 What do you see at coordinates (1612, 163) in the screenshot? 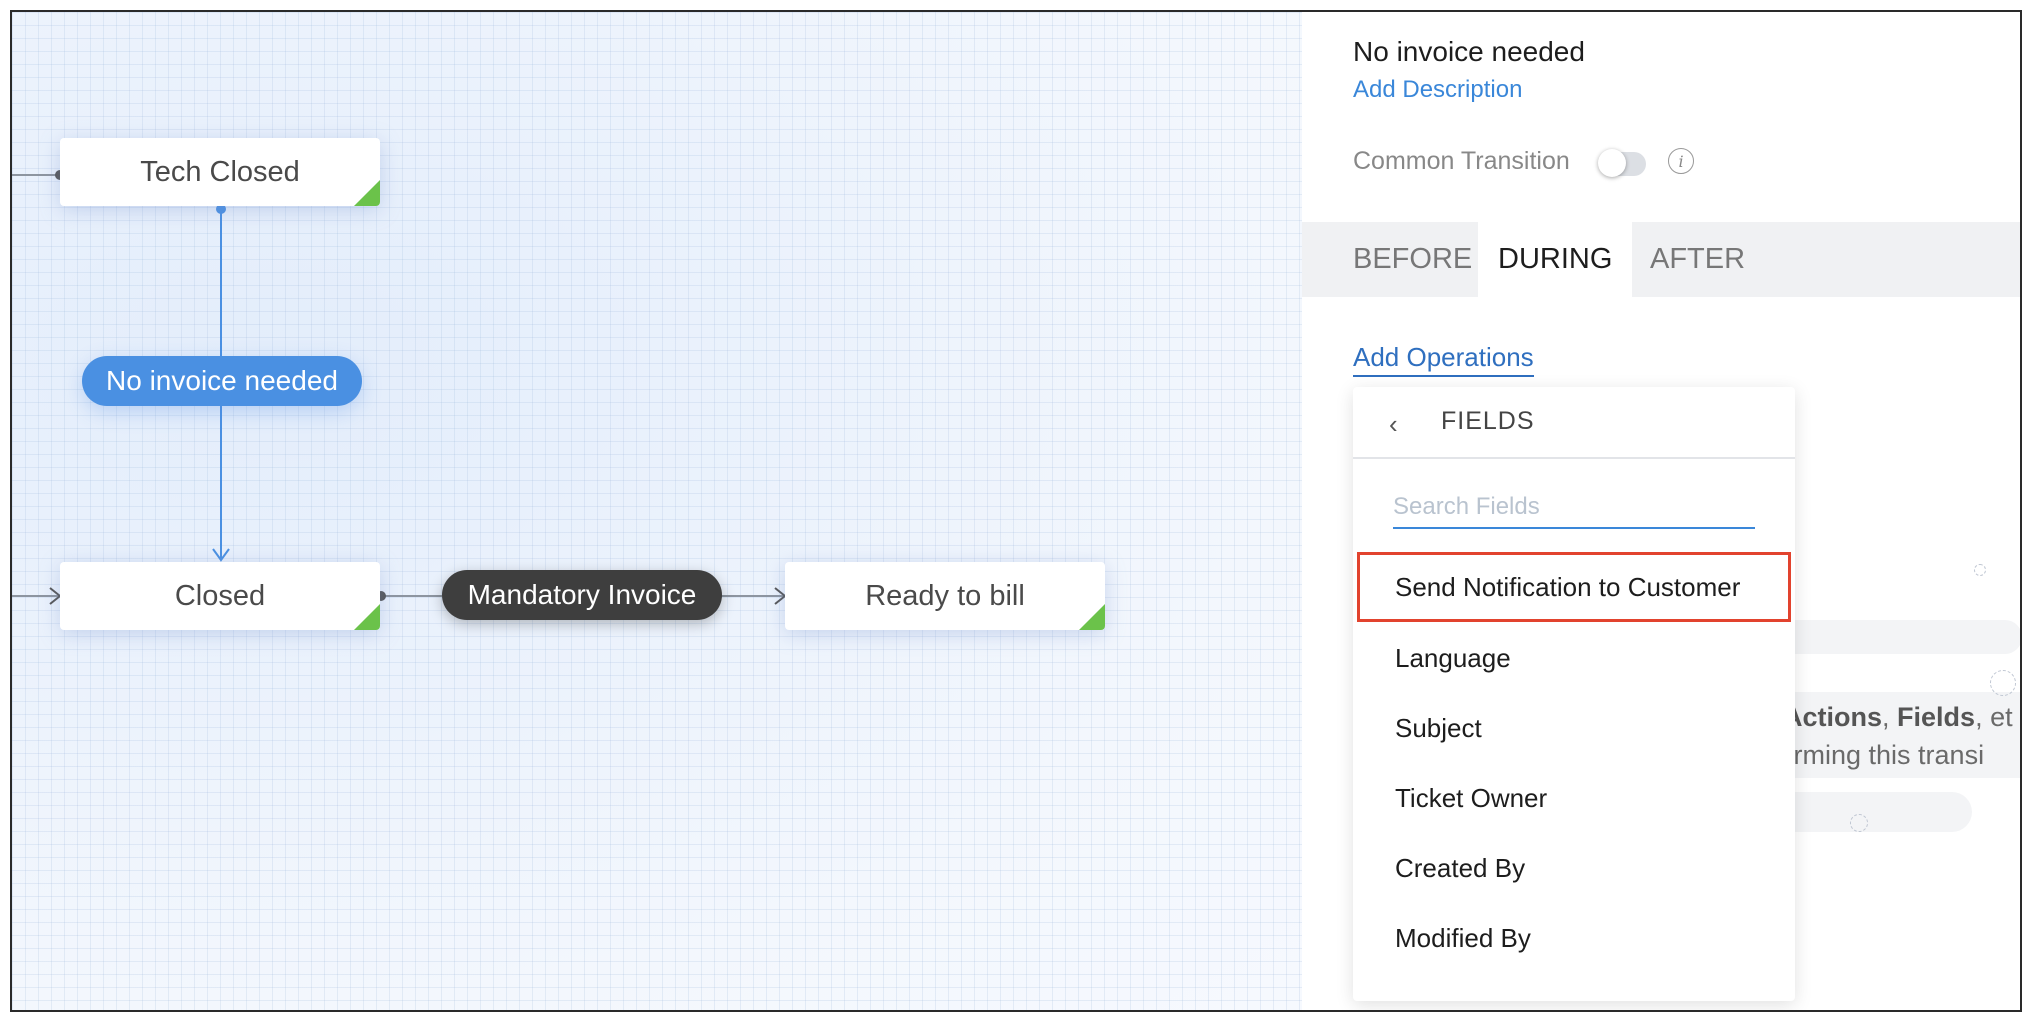
I see `toggle-knob` at bounding box center [1612, 163].